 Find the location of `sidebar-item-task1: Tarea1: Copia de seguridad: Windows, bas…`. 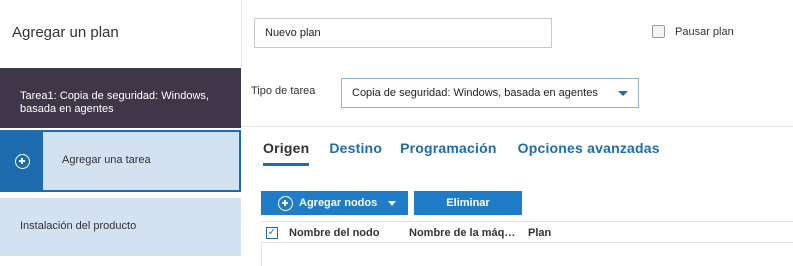

sidebar-item-task1: Tarea1: Copia de seguridad: Windows, bas… is located at coordinates (120, 98).